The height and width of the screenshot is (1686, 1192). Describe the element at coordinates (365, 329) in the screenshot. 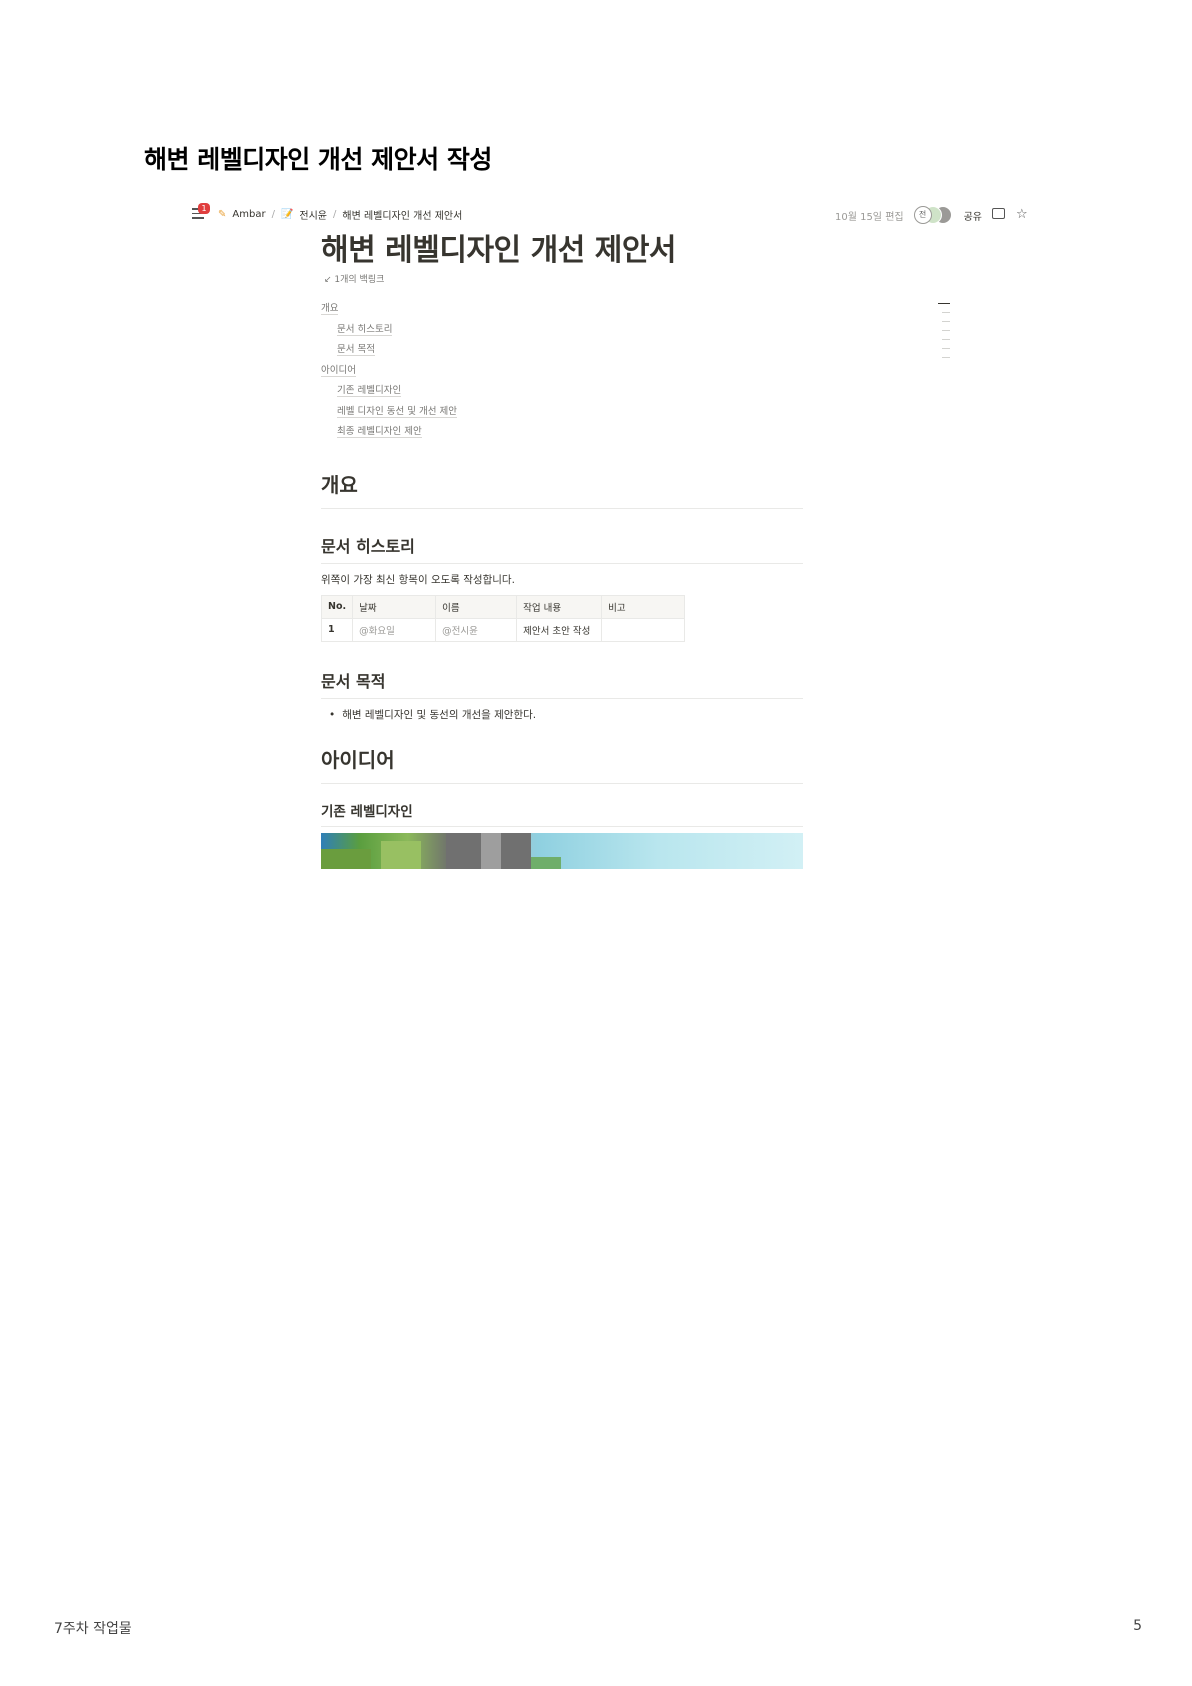

I see `toc-item: 문서 히스토리` at that location.